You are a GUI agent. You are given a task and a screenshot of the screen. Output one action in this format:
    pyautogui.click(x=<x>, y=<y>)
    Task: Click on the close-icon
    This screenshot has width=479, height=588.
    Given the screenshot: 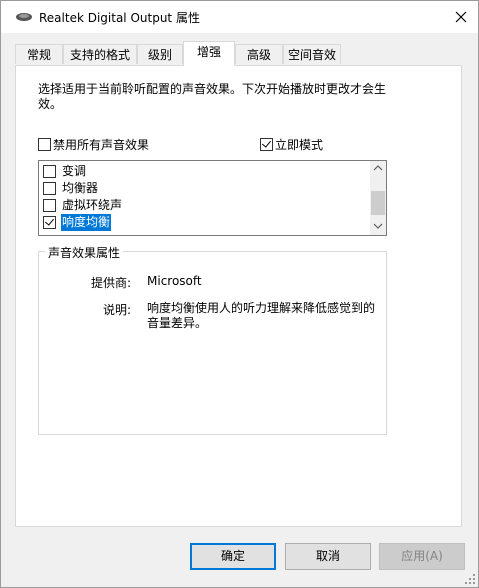 What is the action you would take?
    pyautogui.click(x=461, y=17)
    